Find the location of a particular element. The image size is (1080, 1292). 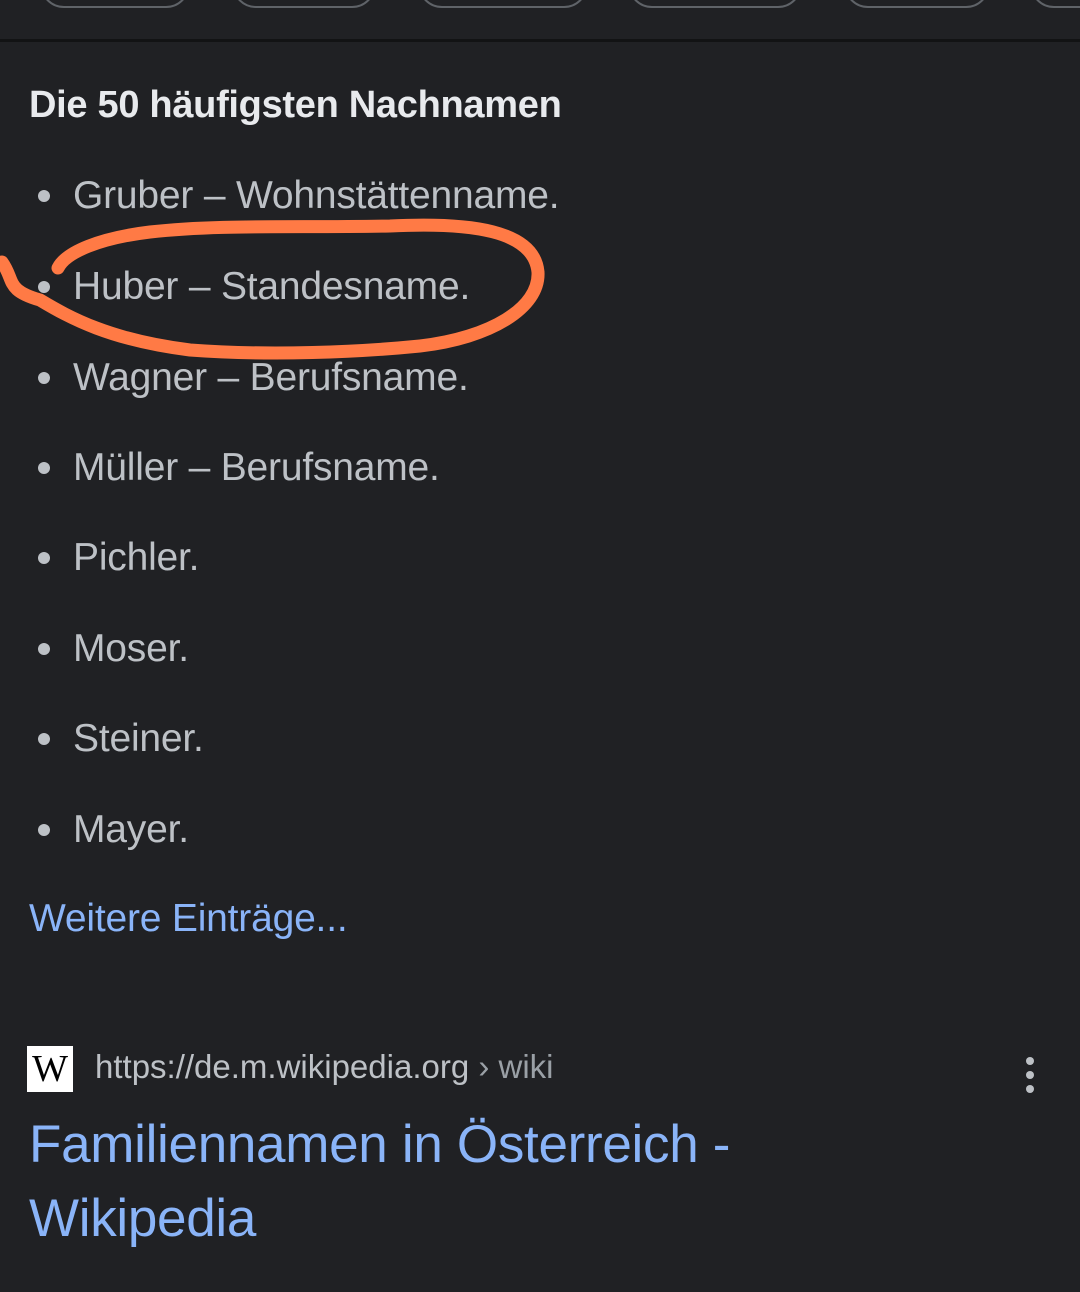

list-item-text: Huber – Standesname. is located at coordinates (272, 286).